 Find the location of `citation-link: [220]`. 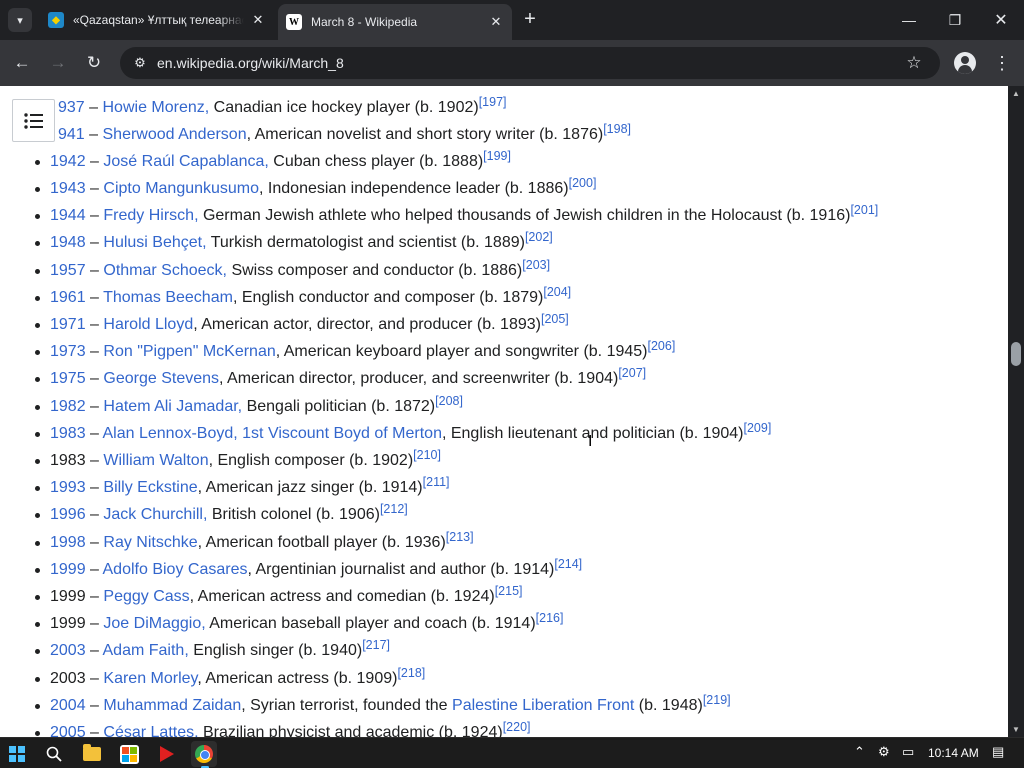

citation-link: [220] is located at coordinates (517, 727).